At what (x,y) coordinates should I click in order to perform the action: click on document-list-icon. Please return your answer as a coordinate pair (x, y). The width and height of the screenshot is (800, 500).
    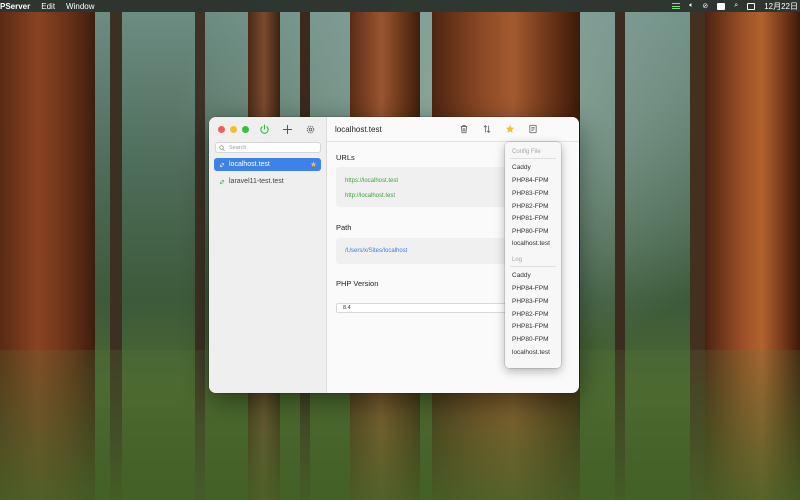
    Looking at the image, I should click on (533, 129).